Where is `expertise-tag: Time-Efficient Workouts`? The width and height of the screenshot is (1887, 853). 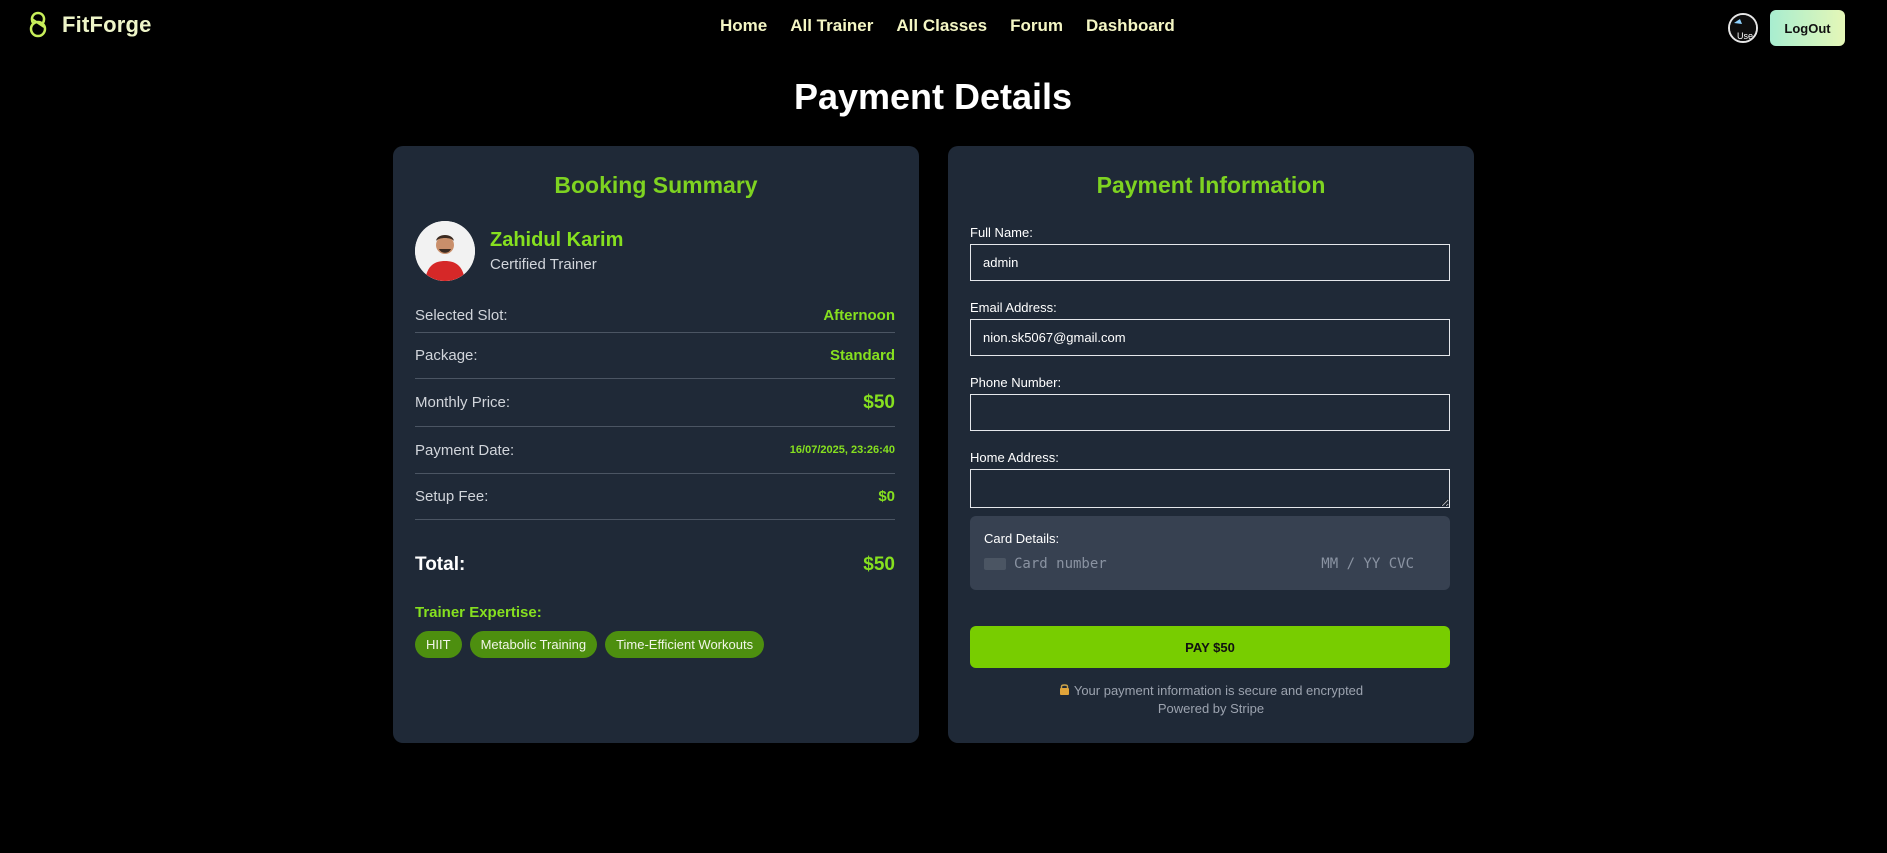
expertise-tag: Time-Efficient Workouts is located at coordinates (685, 644).